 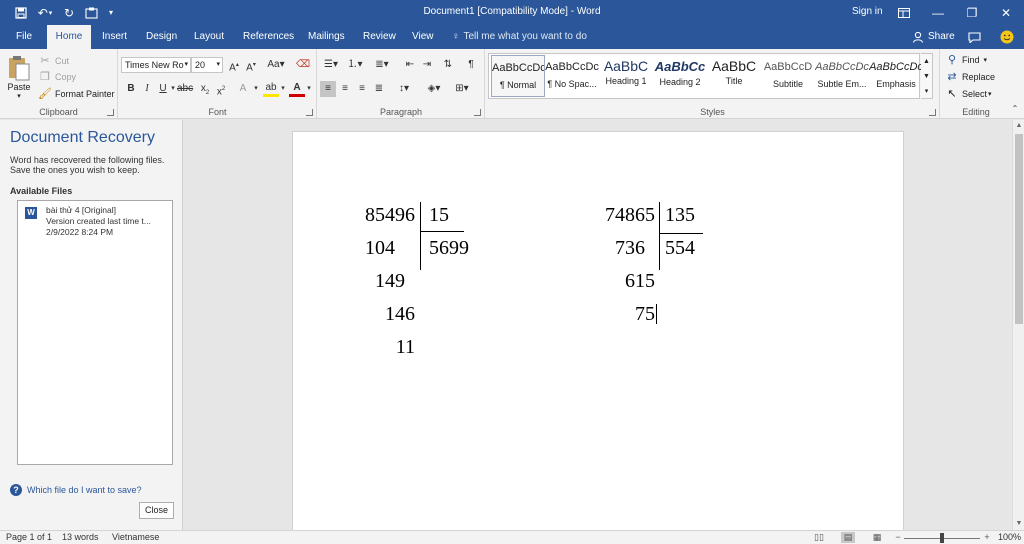 What do you see at coordinates (404, 89) in the screenshot?
I see `line-spacing-icon: ↕▾` at bounding box center [404, 89].